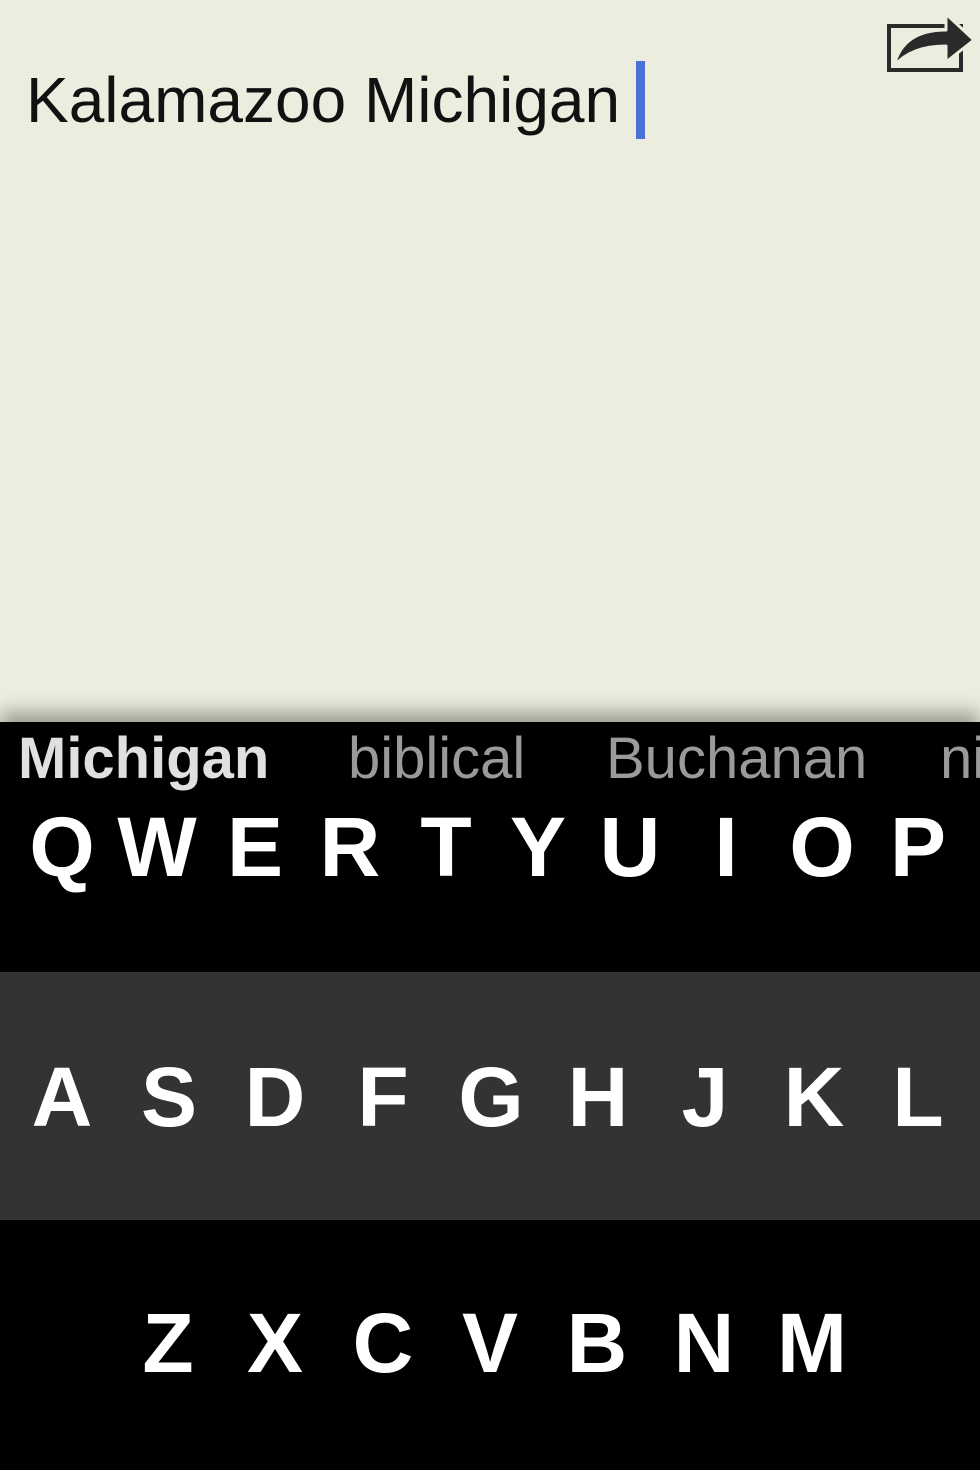  What do you see at coordinates (255, 847) in the screenshot?
I see `key-e: E` at bounding box center [255, 847].